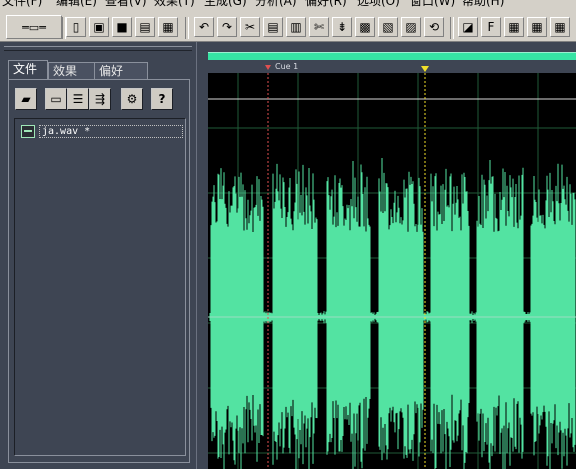  I want to click on import-button: ▭, so click(56, 99).